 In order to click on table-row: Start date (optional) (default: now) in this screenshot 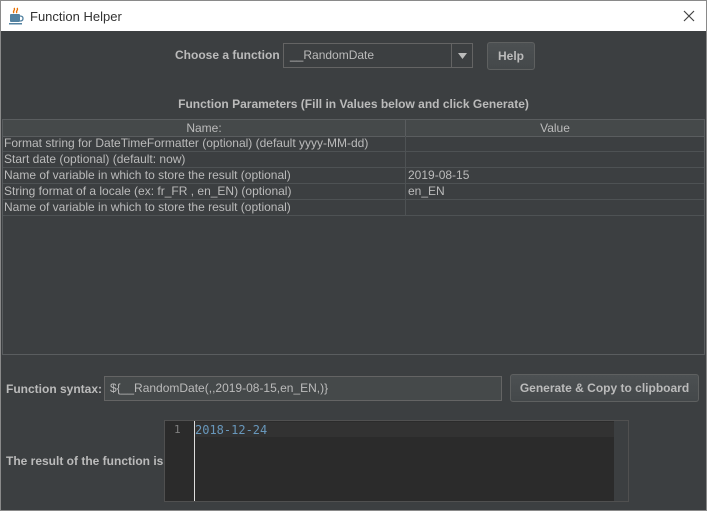, I will do `click(353, 160)`.